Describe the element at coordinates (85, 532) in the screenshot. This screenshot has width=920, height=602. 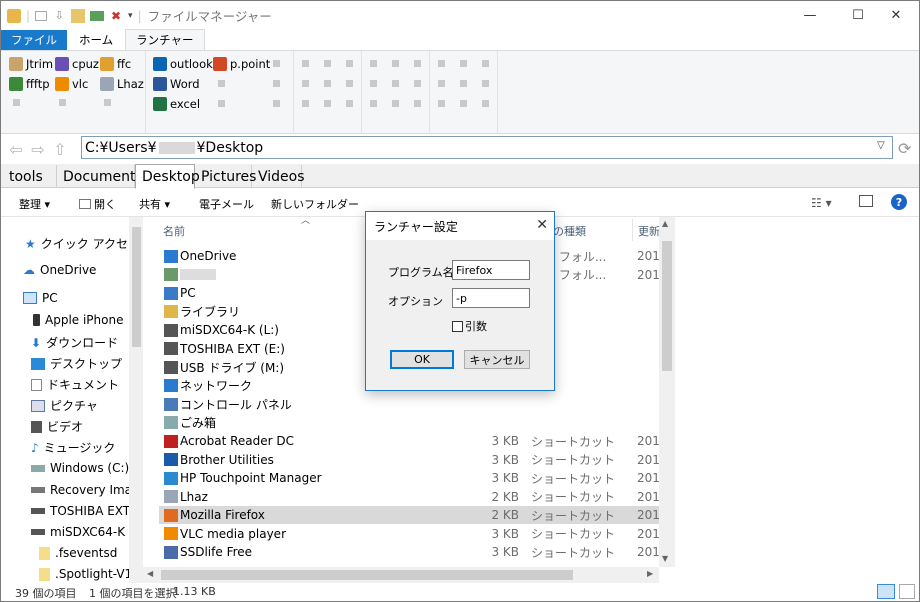
I see `nav-item-misdxc: miSDXC64-K (L` at that location.